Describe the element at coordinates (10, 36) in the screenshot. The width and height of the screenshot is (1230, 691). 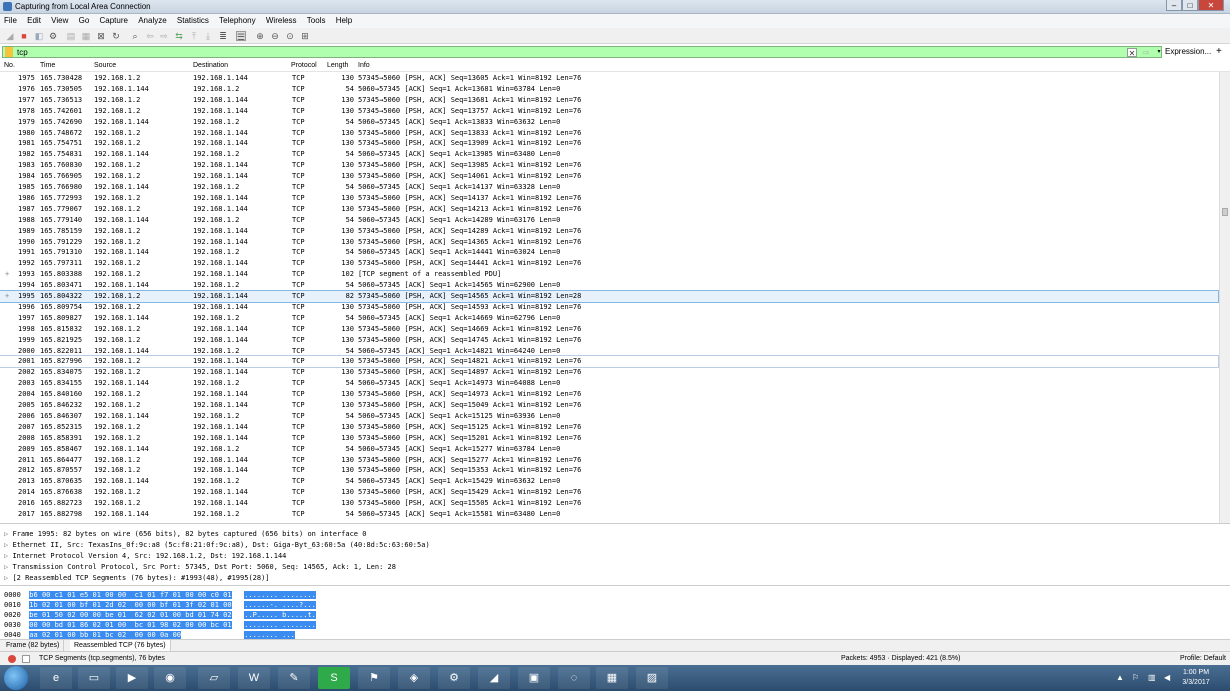
I see `start-capture-icon: ◢` at that location.